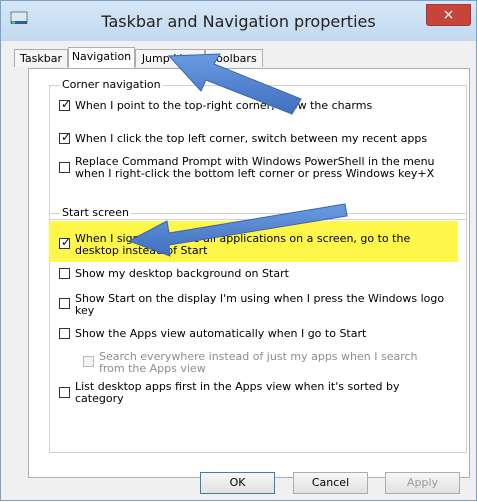 The height and width of the screenshot is (502, 477). Describe the element at coordinates (330, 483) in the screenshot. I see `cancel-button: Cancel` at that location.